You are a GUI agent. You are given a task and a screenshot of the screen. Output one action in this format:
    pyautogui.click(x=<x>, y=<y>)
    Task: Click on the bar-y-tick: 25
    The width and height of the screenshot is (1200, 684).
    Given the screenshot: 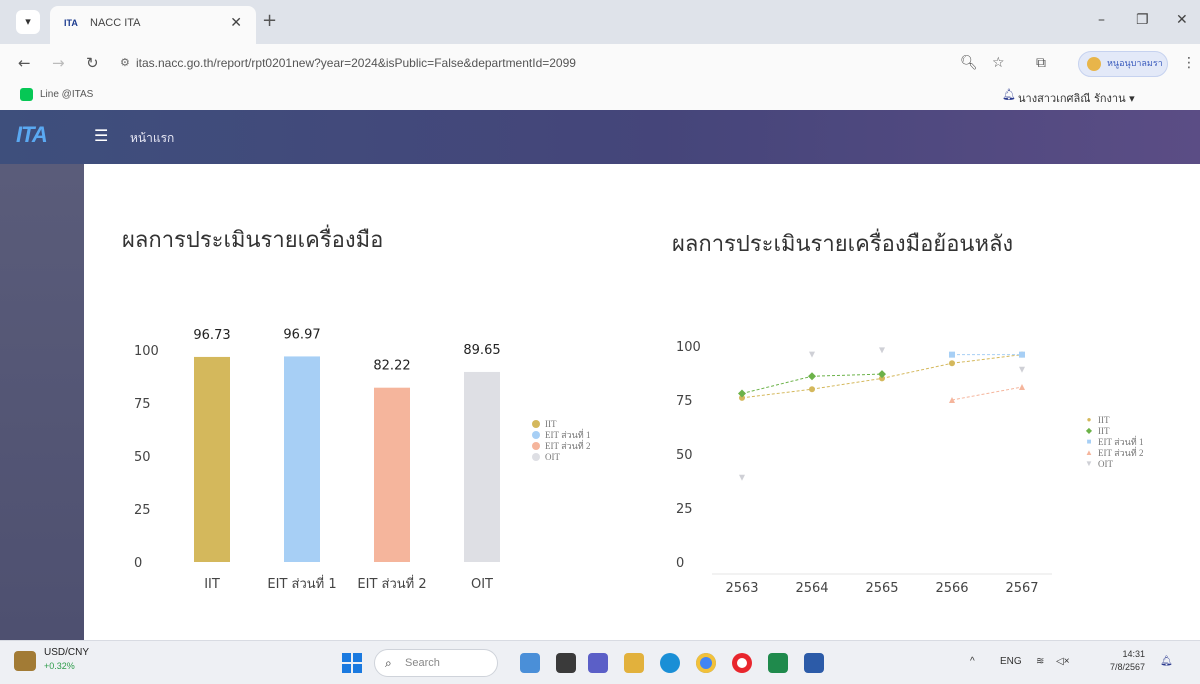 What is the action you would take?
    pyautogui.click(x=142, y=510)
    